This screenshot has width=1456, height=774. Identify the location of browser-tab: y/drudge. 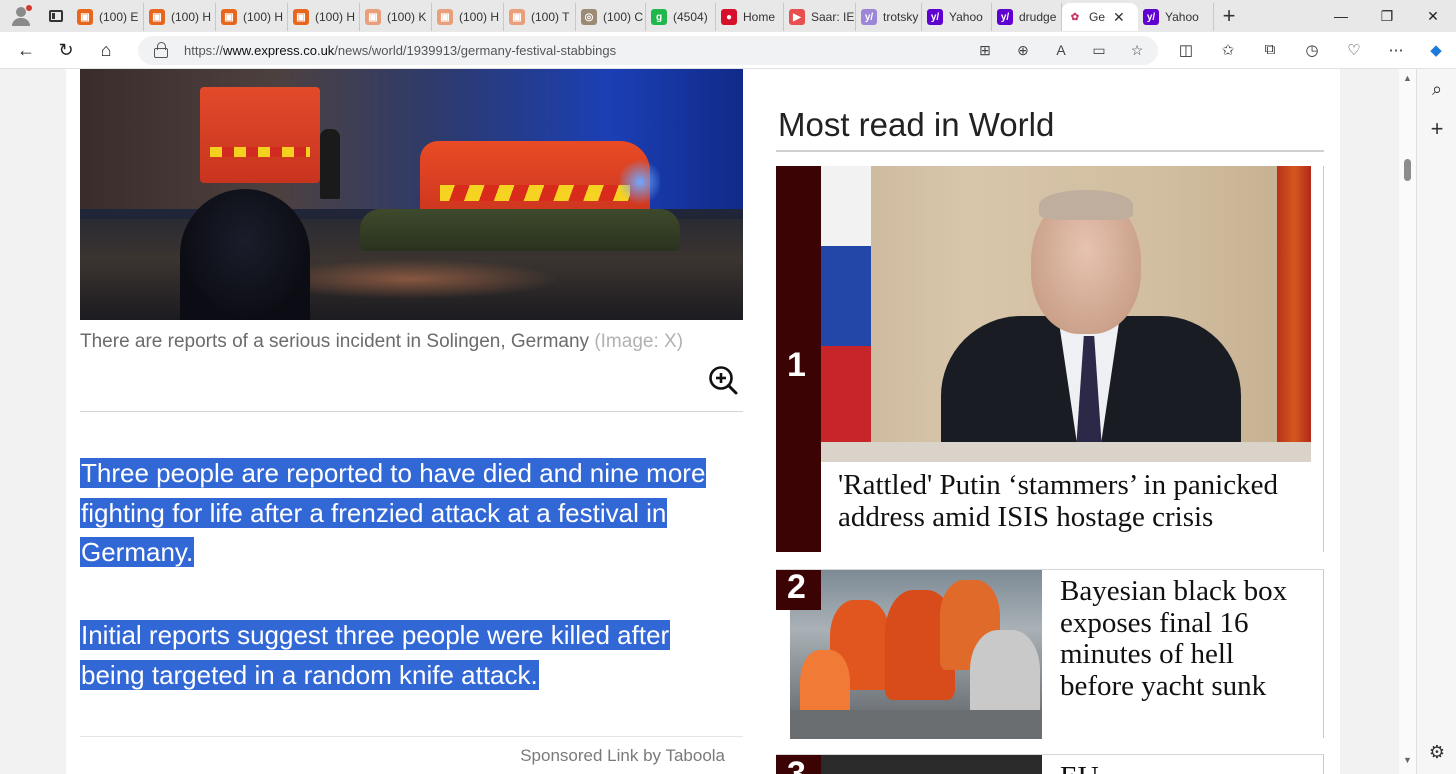
(1027, 17).